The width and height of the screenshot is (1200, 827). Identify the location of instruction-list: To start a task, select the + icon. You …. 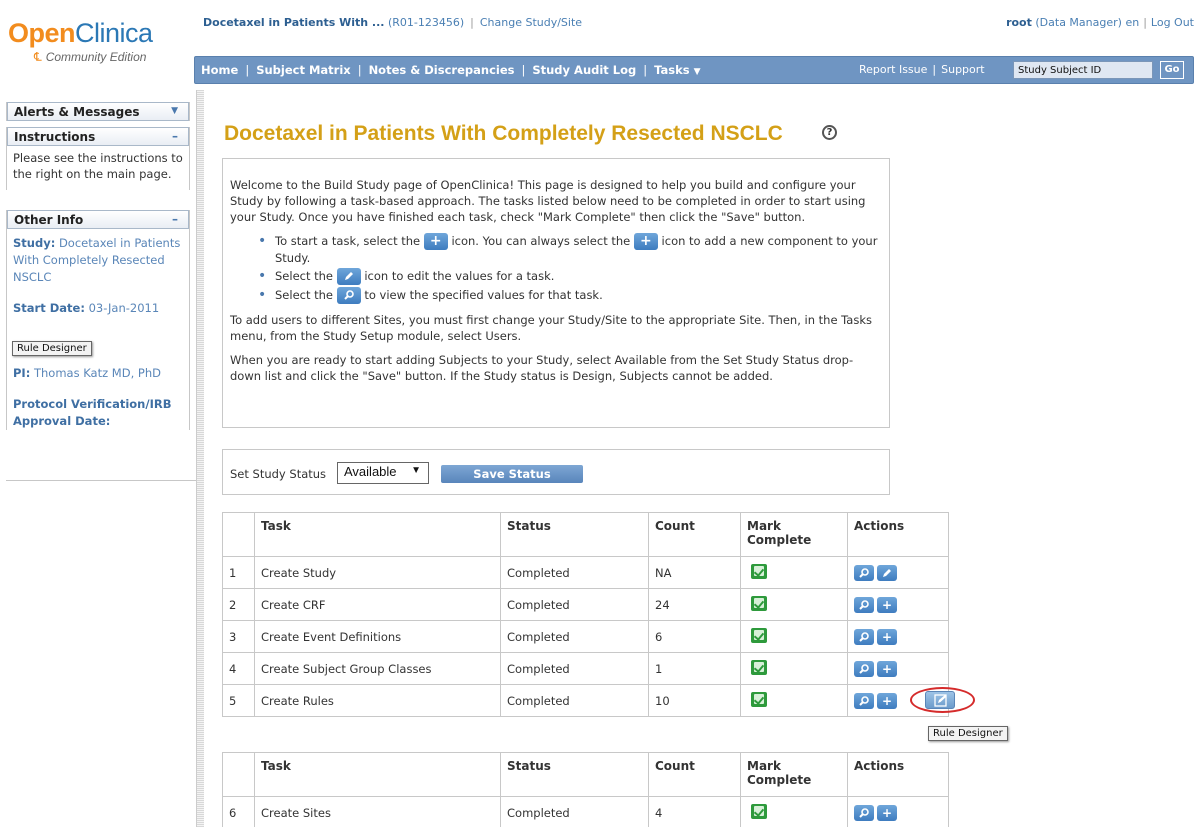
(556, 268).